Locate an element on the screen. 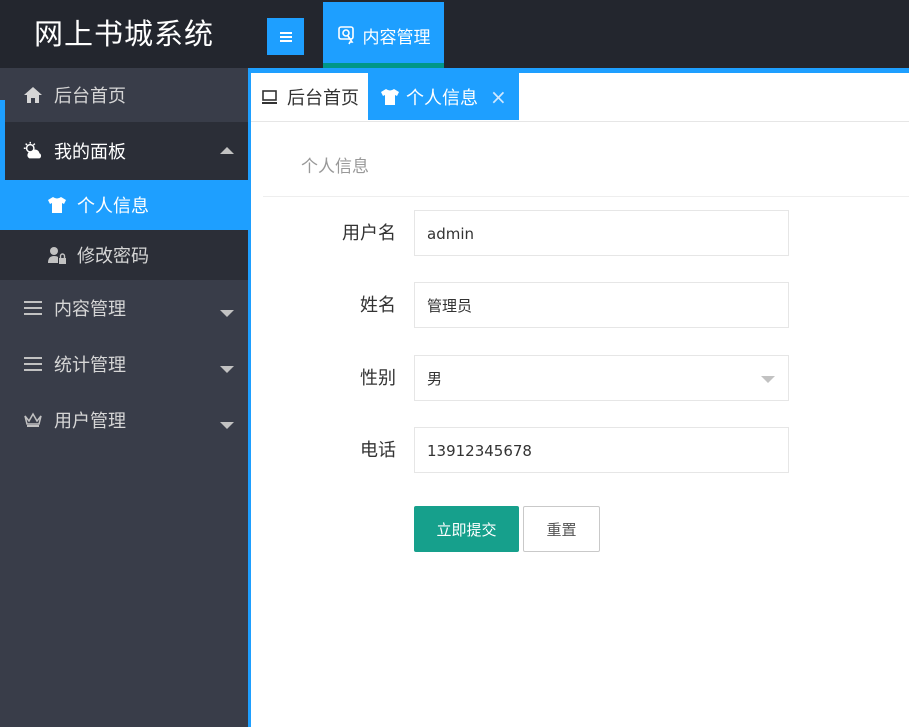 The width and height of the screenshot is (909, 727). sidebar-item-label: 个人信息 is located at coordinates (113, 206).